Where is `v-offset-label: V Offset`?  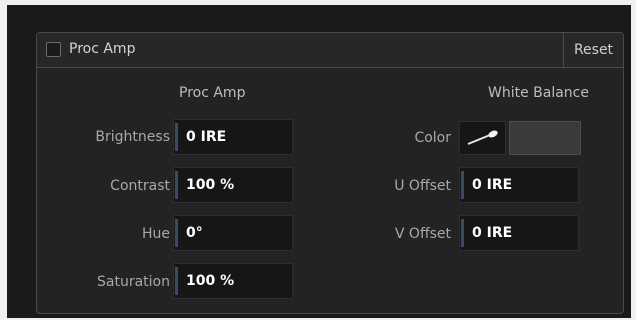
v-offset-label: V Offset is located at coordinates (422, 234).